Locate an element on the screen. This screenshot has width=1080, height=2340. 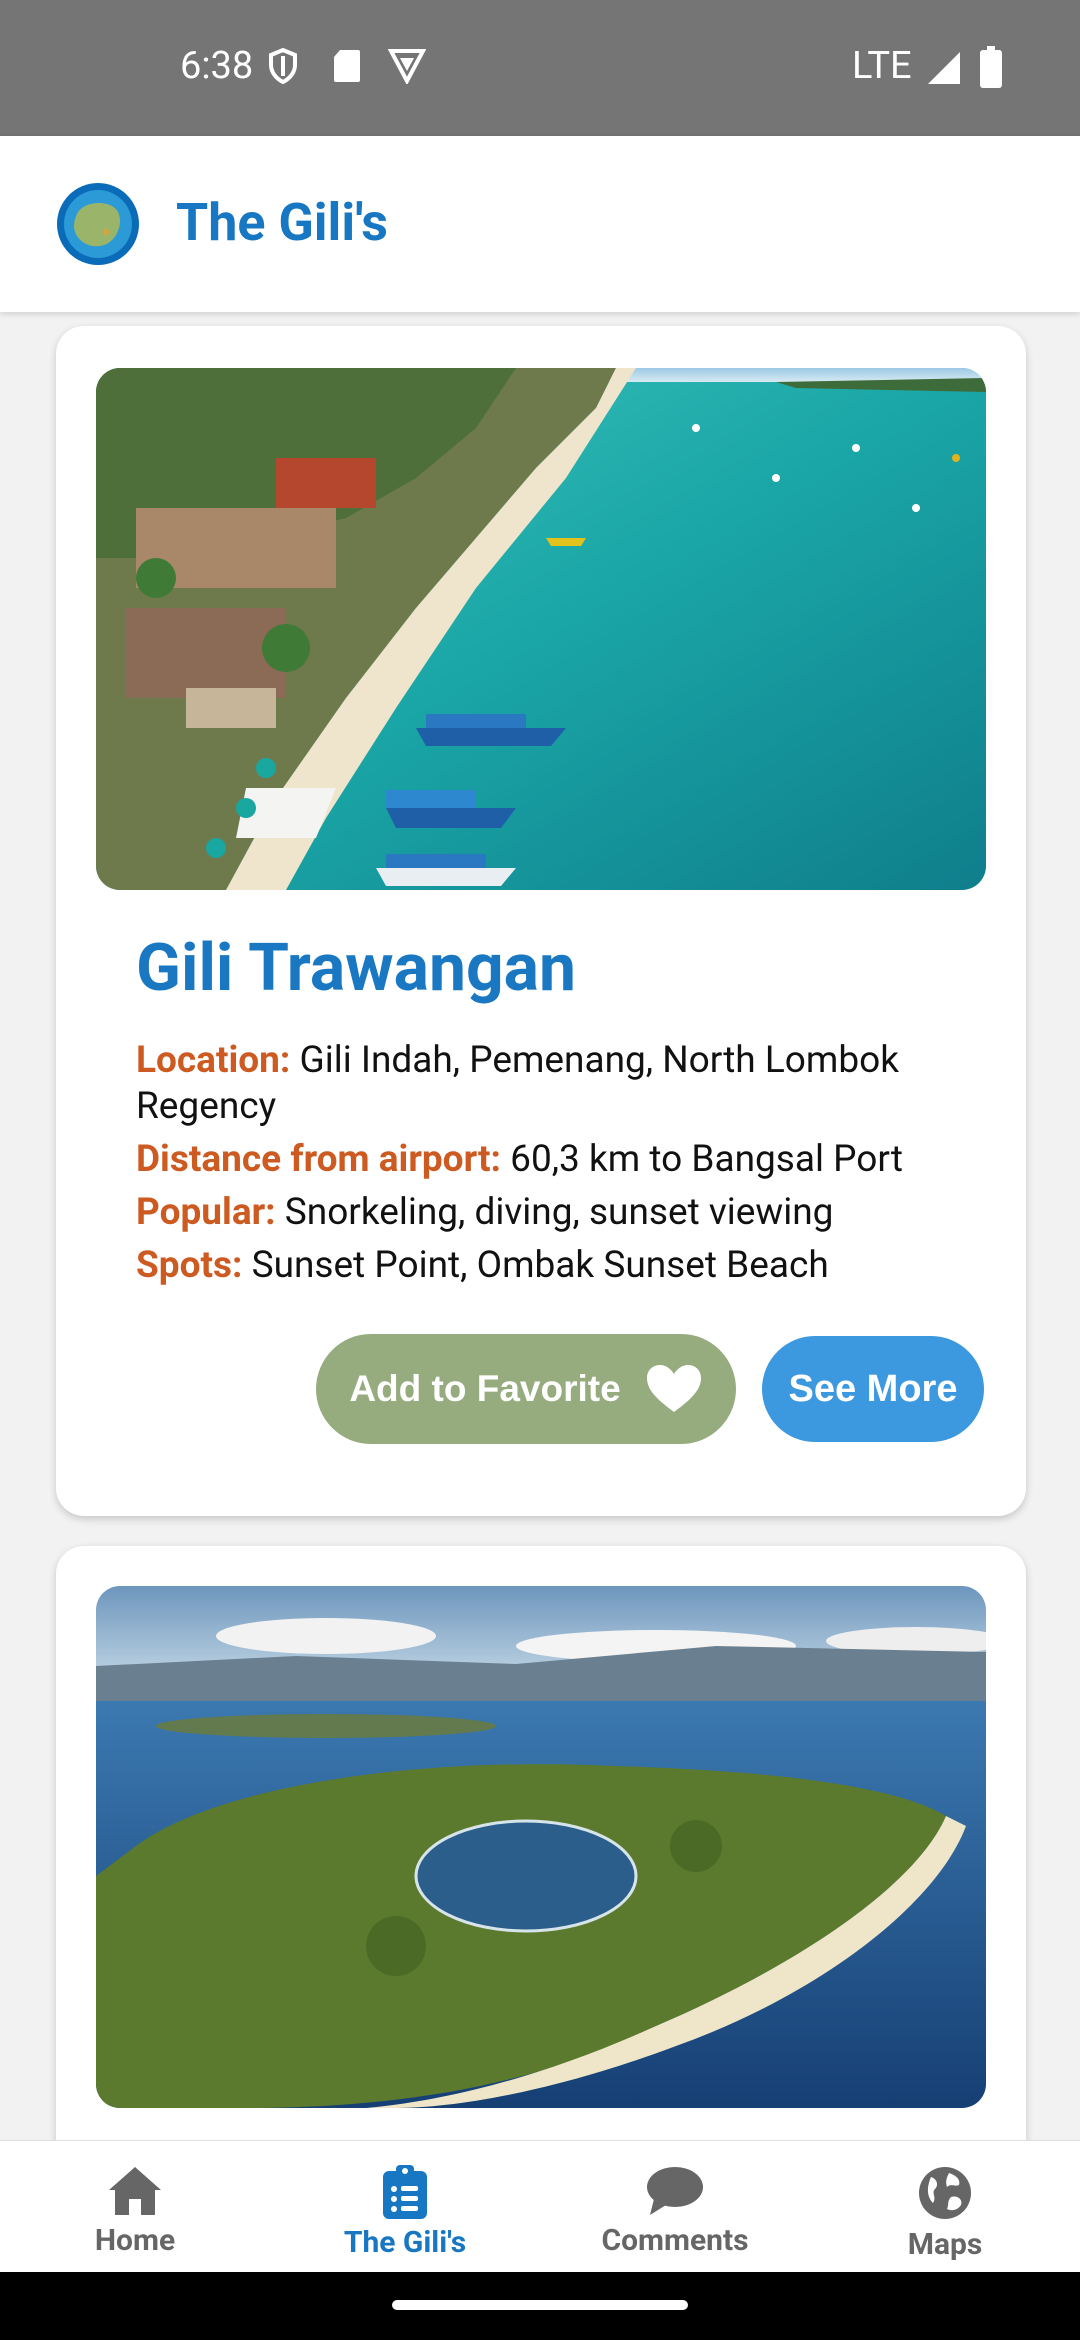
nav-comments: Comments is located at coordinates (675, 2207).